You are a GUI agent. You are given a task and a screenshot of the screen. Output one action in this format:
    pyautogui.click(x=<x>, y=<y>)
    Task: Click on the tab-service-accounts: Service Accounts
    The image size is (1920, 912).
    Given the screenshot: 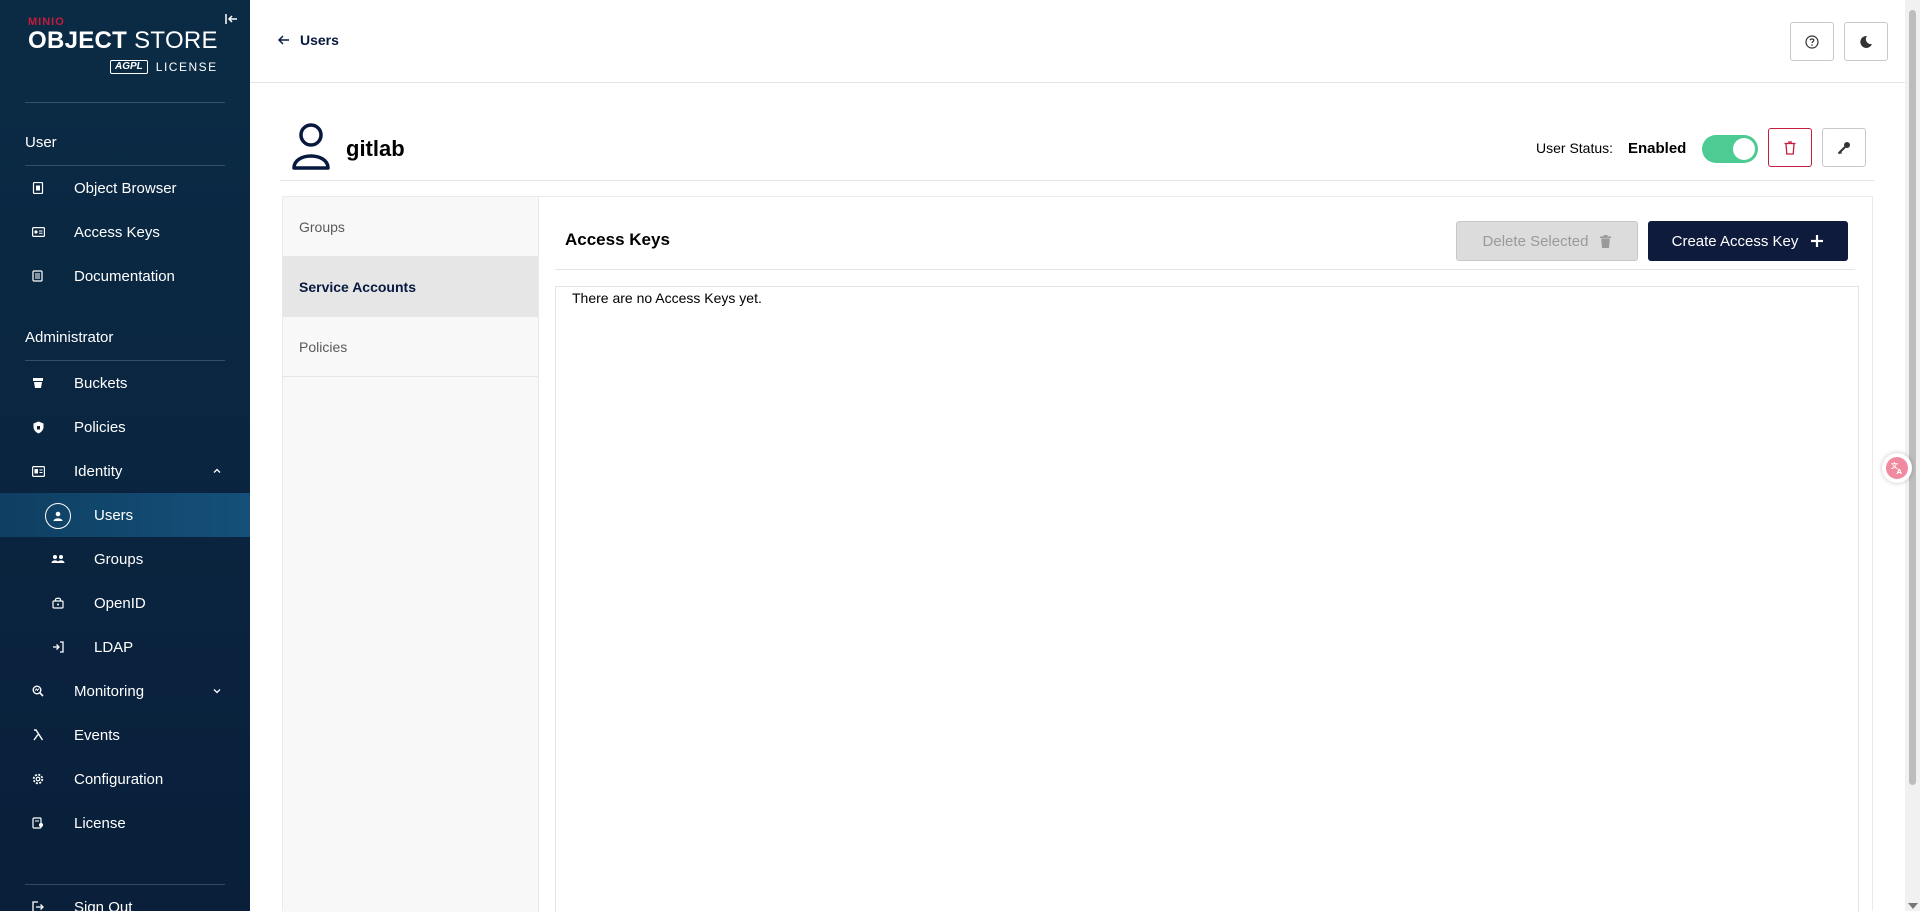 What is the action you would take?
    pyautogui.click(x=410, y=287)
    